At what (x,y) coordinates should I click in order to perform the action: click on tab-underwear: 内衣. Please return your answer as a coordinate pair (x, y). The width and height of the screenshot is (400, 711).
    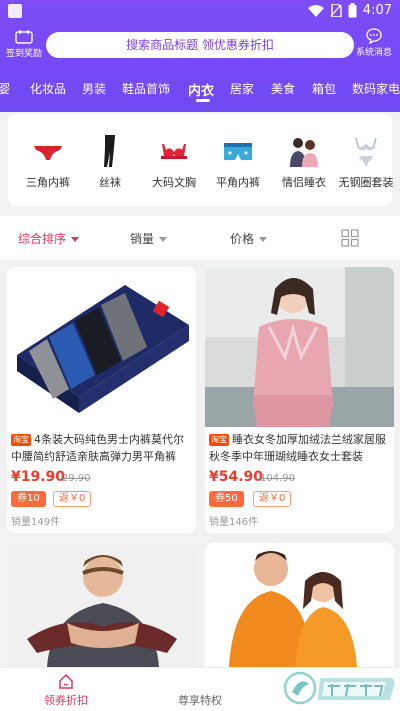
    Looking at the image, I should click on (201, 89).